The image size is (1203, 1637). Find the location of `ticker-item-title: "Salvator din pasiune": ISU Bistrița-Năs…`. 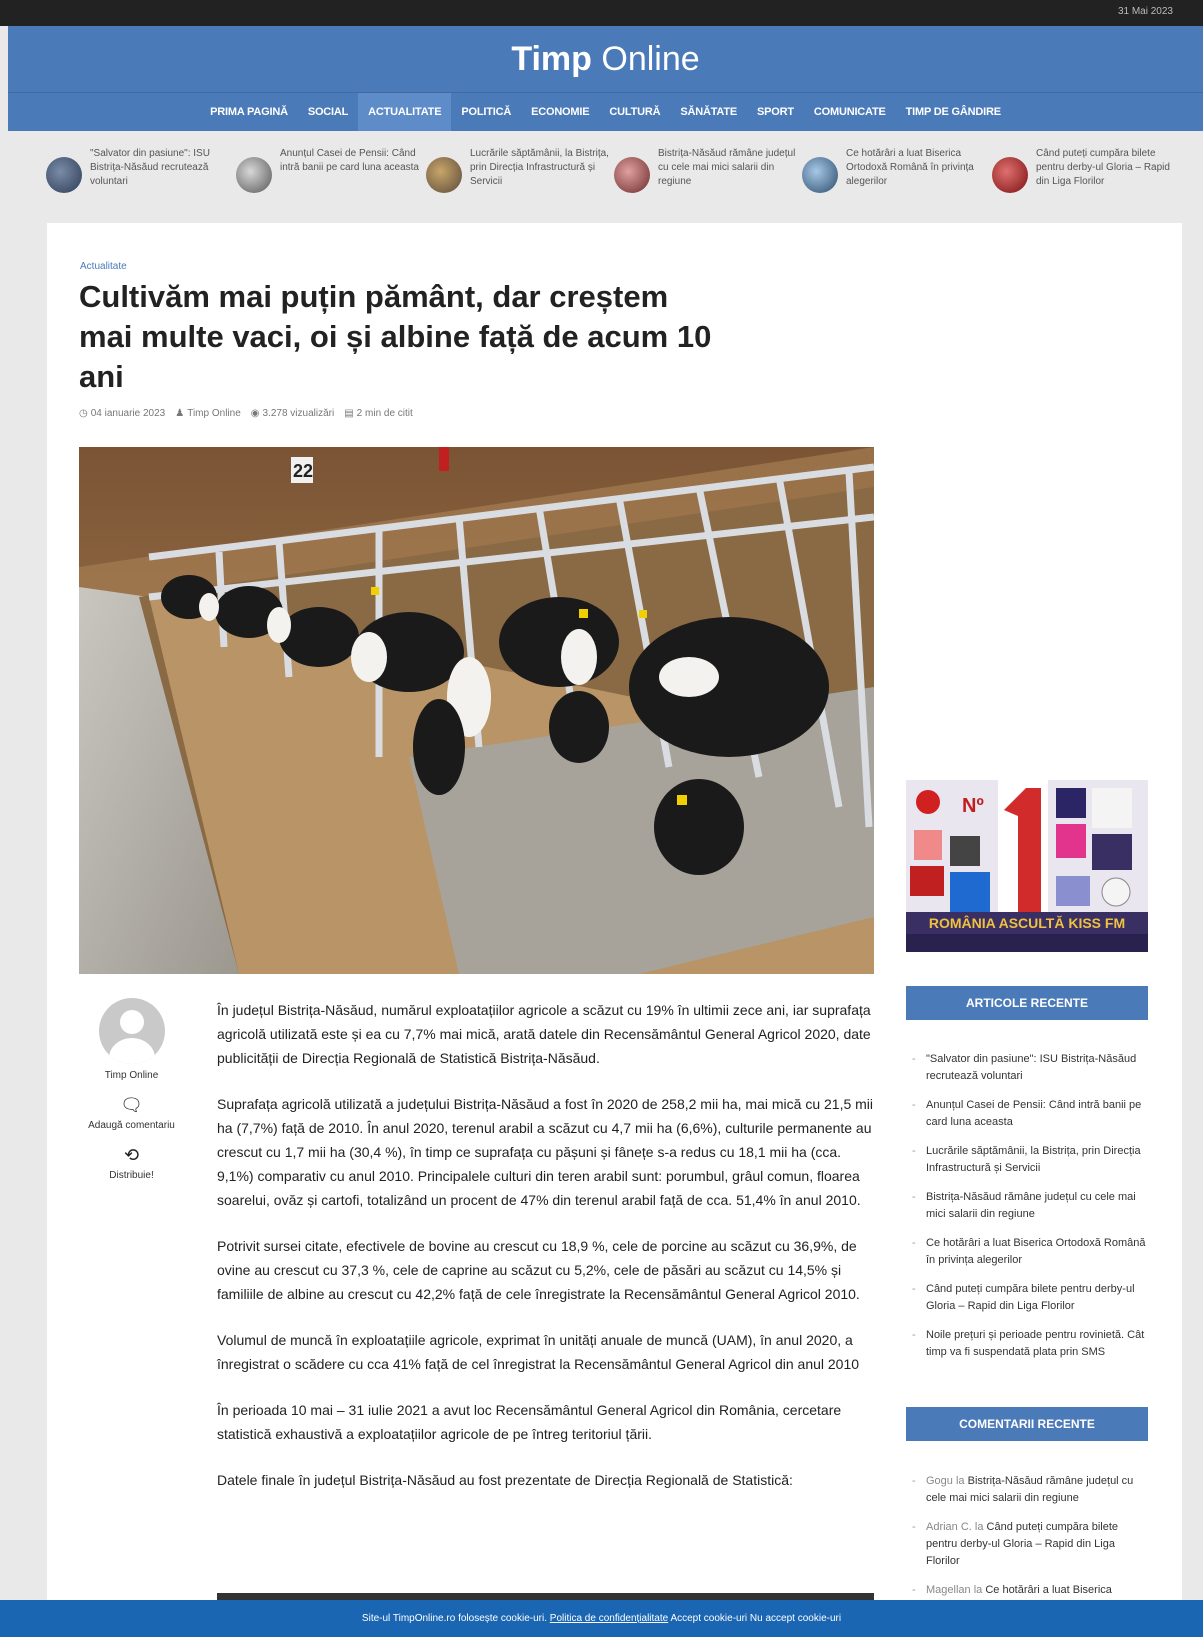

ticker-item-title: "Salvator din pasiune": ISU Bistrița-Năs… is located at coordinates (150, 167).